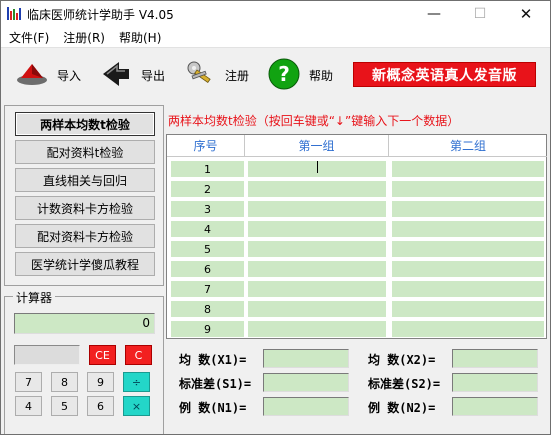  I want to click on maximize-button: ☐, so click(480, 14).